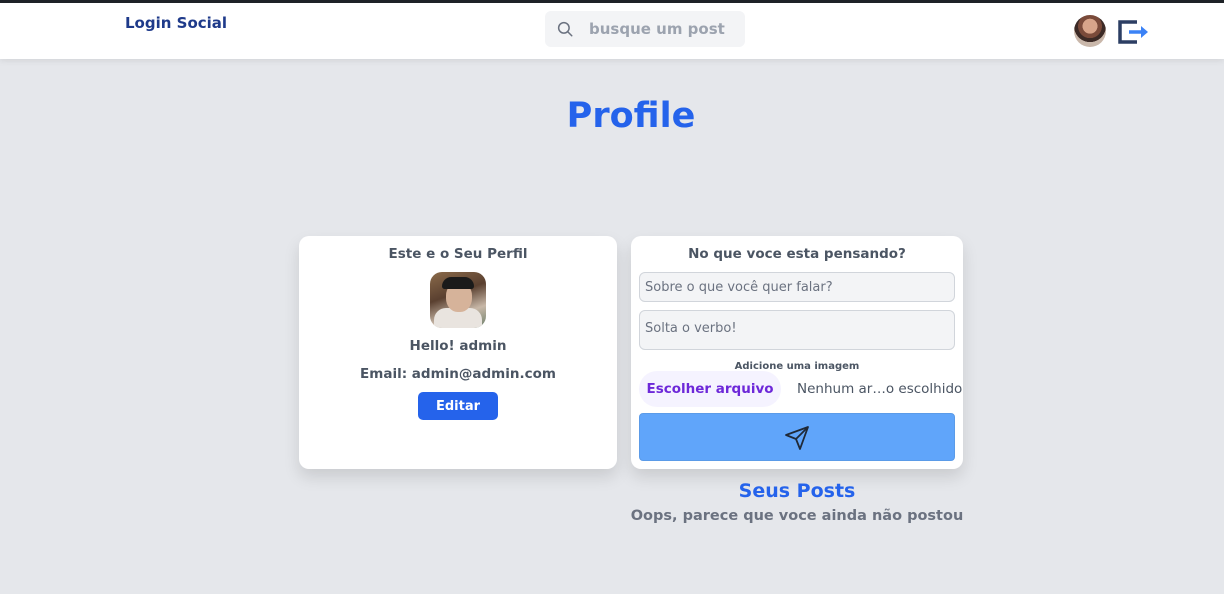 The width and height of the screenshot is (1224, 594). What do you see at coordinates (797, 516) in the screenshot?
I see `posts-empty-message: Oops, parece que voce ainda não postou` at bounding box center [797, 516].